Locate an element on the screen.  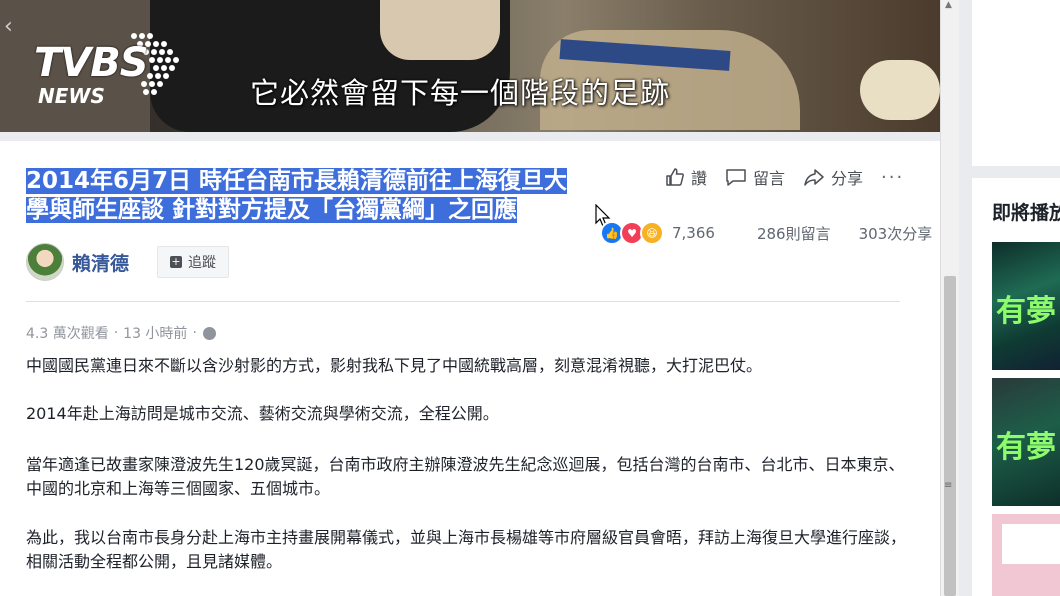
thumbnail-frame is located at coordinates (1031, 544).